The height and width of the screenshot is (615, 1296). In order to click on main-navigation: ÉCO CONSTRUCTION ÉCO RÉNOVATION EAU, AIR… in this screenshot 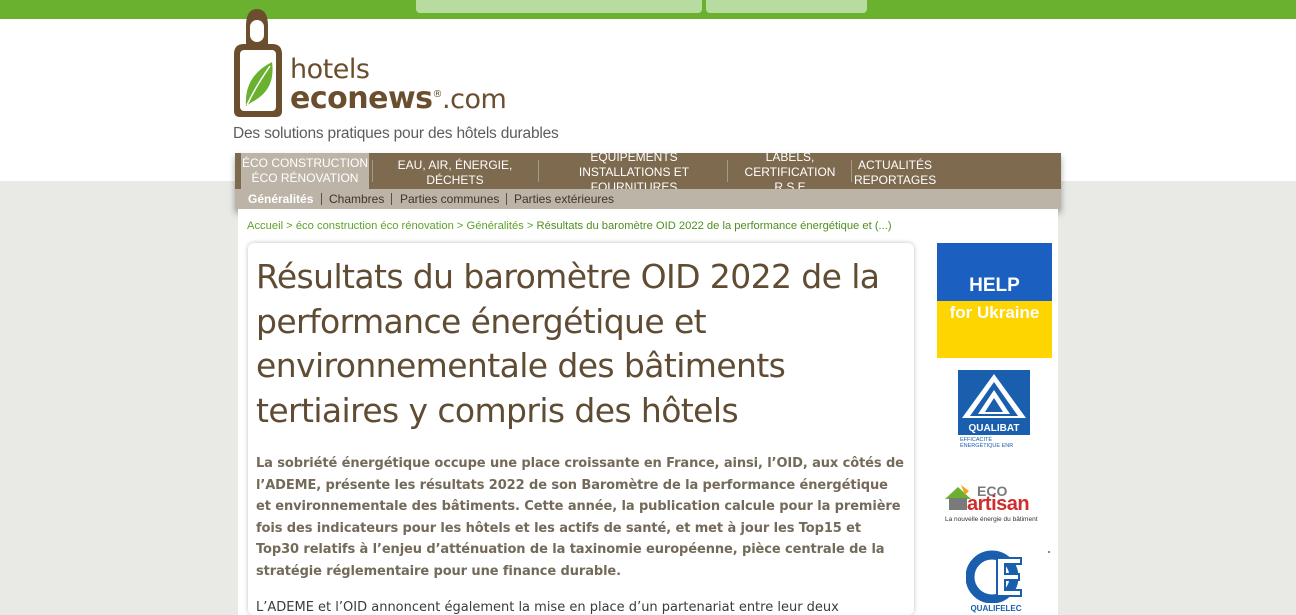, I will do `click(648, 179)`.